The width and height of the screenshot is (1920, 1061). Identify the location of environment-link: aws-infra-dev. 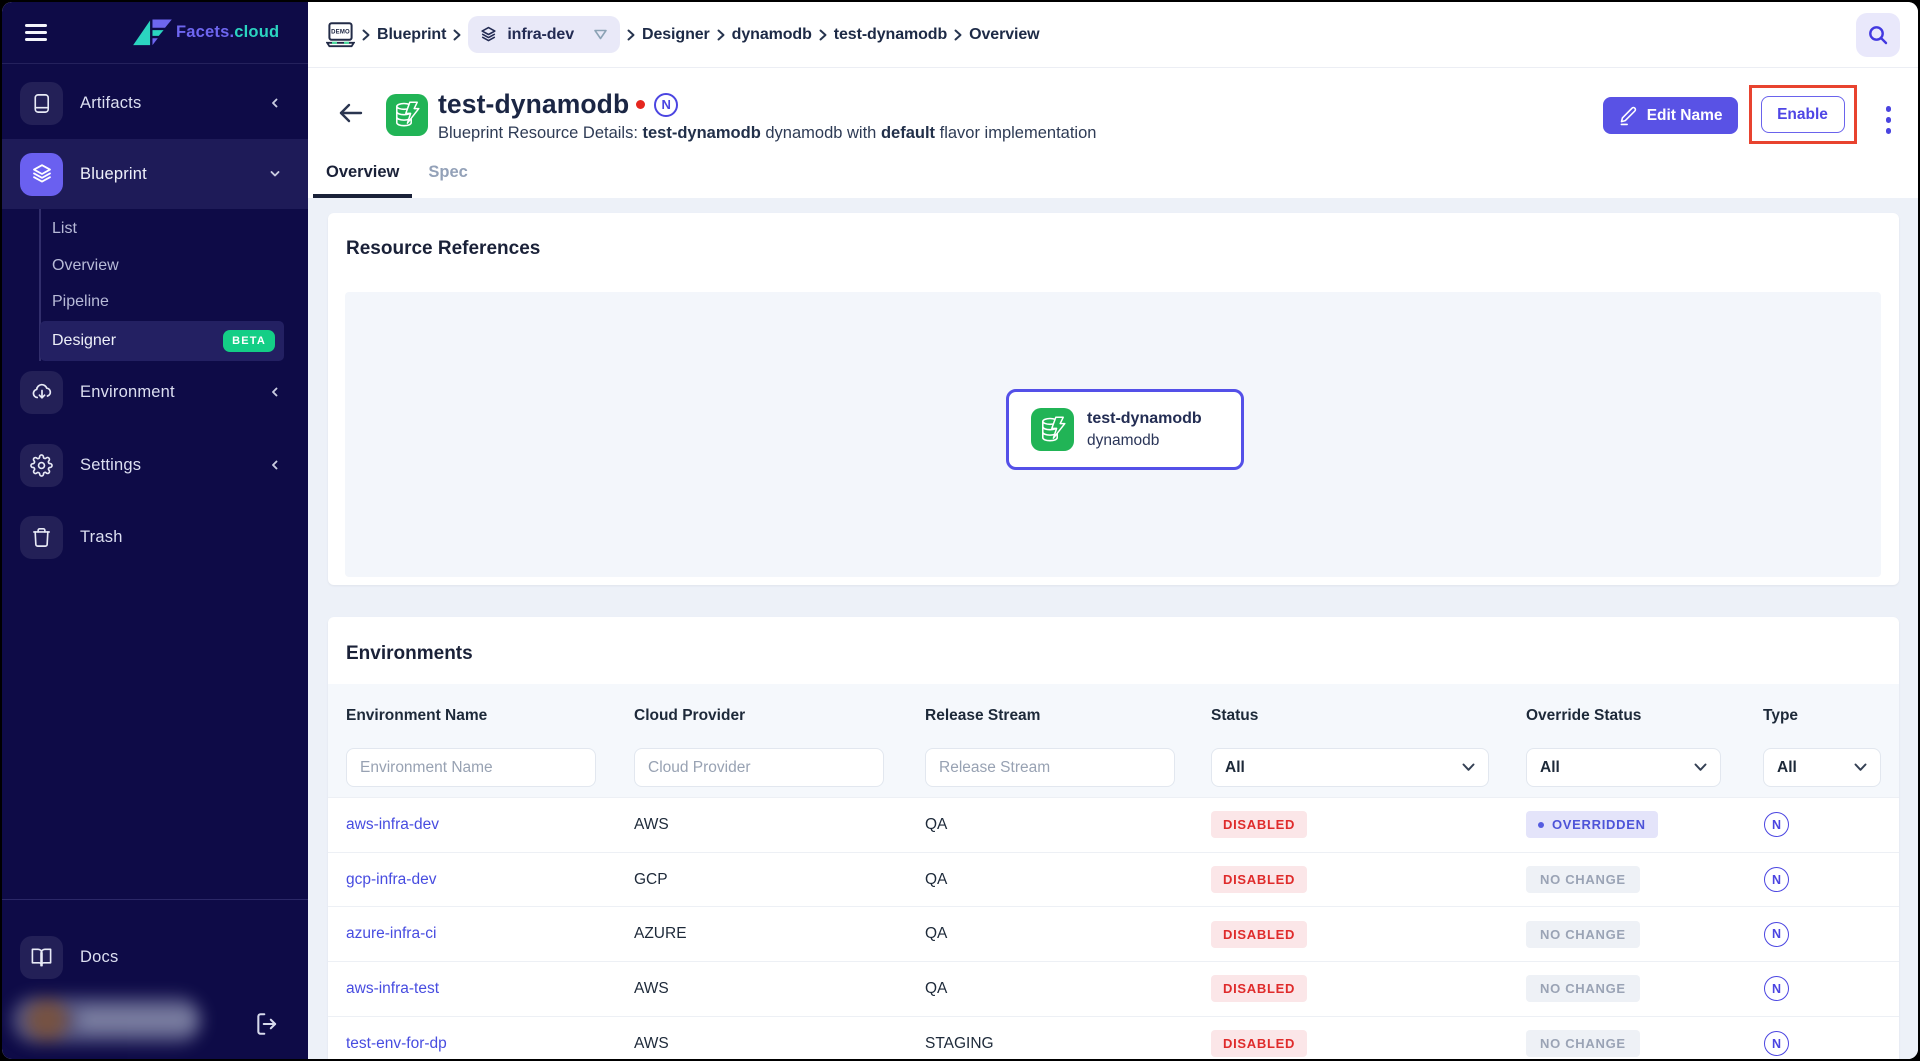
(490, 825).